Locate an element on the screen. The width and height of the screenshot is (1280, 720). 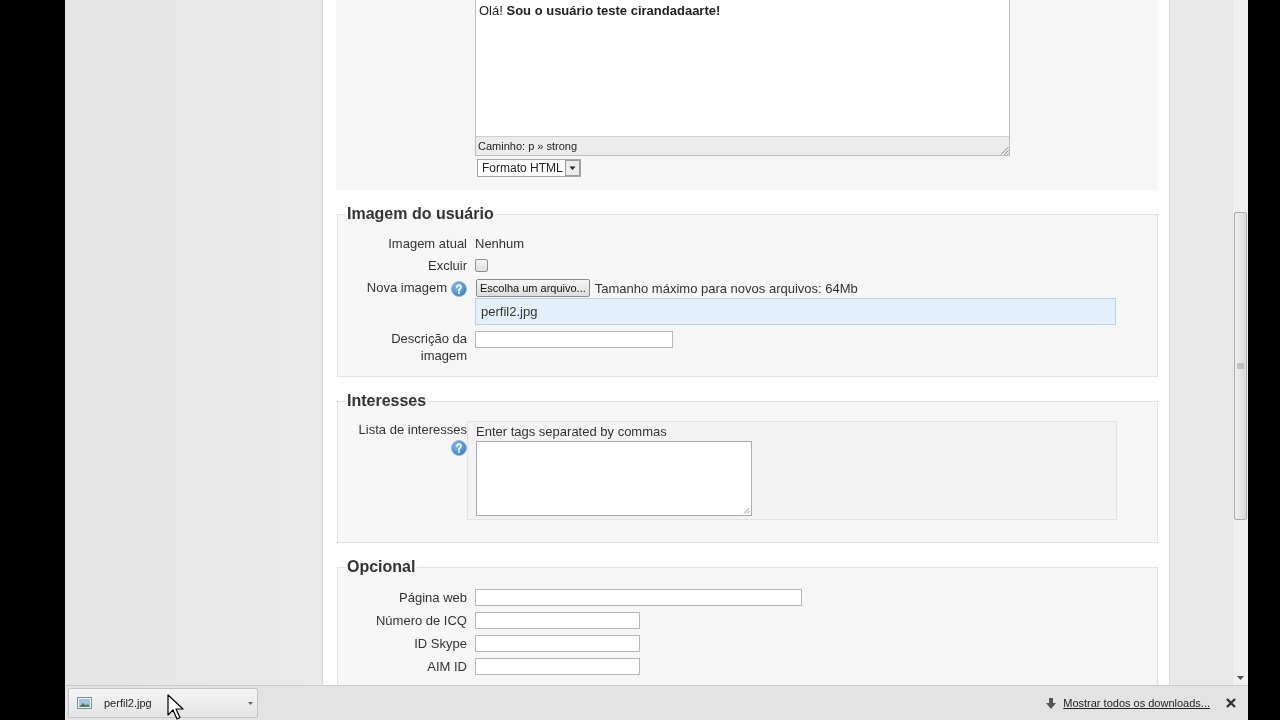
field-value: Nenhum is located at coordinates (500, 243).